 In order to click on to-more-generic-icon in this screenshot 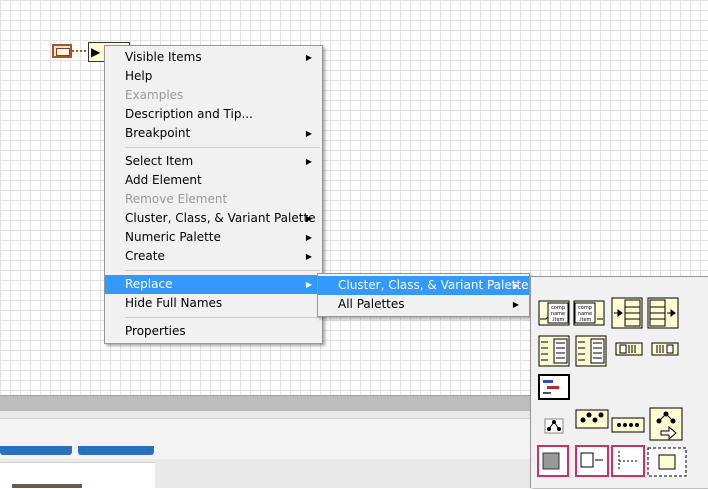, I will do `click(628, 461)`.